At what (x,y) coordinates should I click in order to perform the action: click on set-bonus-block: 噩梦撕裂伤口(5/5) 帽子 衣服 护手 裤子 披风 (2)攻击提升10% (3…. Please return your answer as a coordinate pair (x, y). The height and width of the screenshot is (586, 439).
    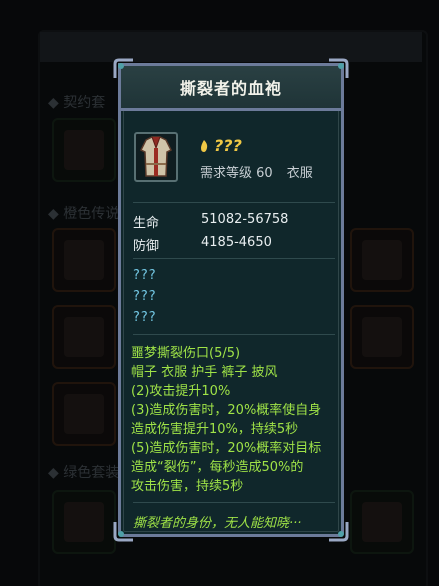
    Looking at the image, I should click on (236, 420).